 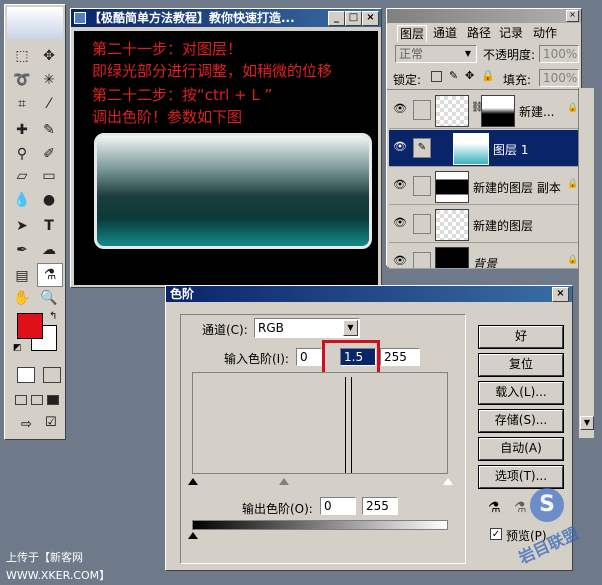 I want to click on input-white-field: 255, so click(x=400, y=357).